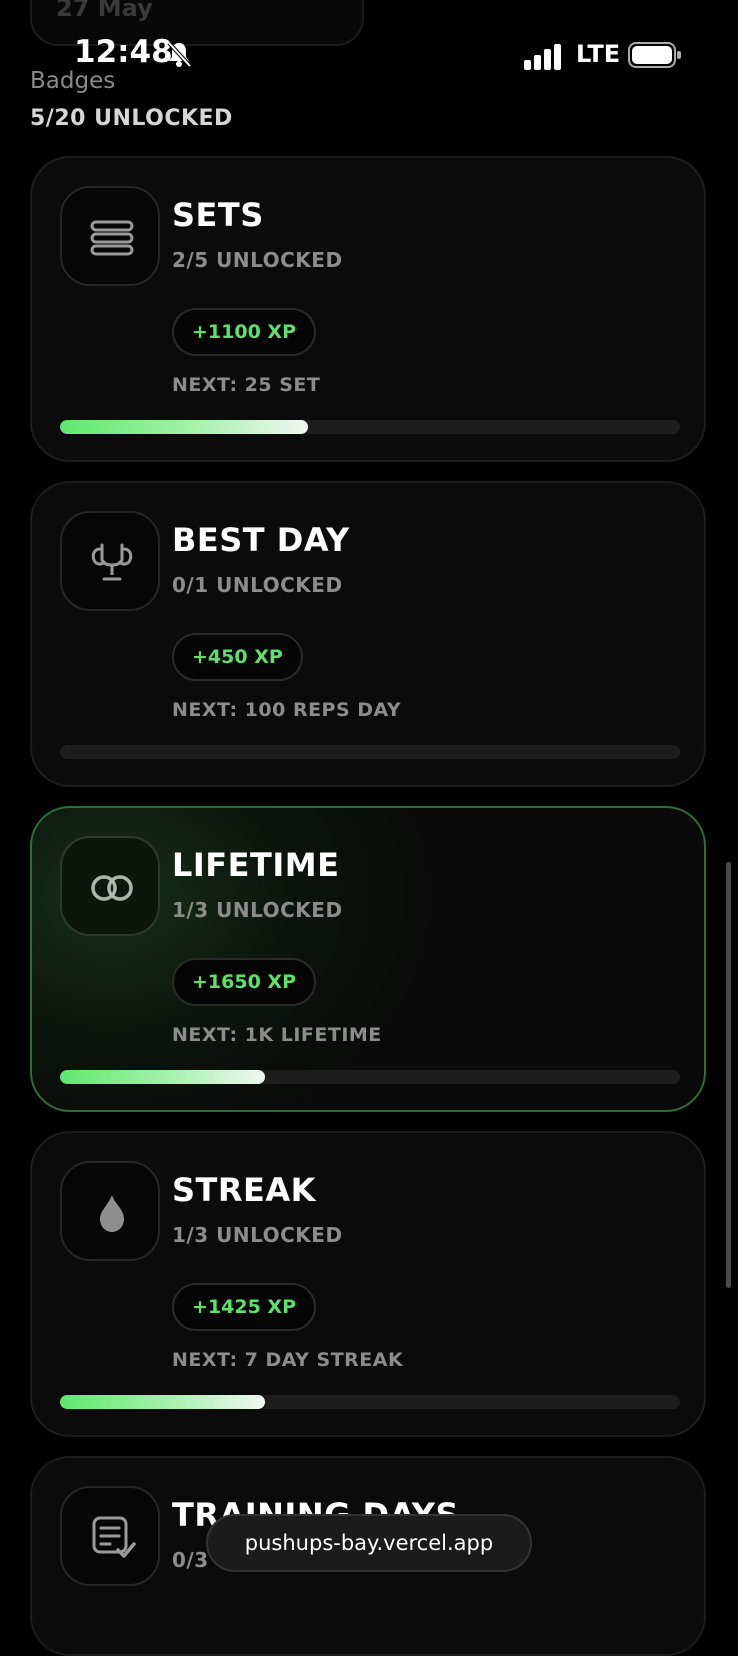 The width and height of the screenshot is (738, 1656). What do you see at coordinates (598, 54) in the screenshot?
I see `network-type: LTE` at bounding box center [598, 54].